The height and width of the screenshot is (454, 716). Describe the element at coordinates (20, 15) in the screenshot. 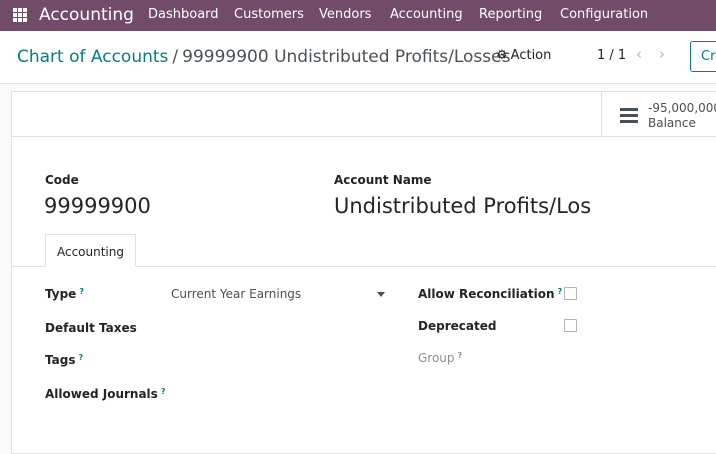

I see `apps-grid-icon` at that location.